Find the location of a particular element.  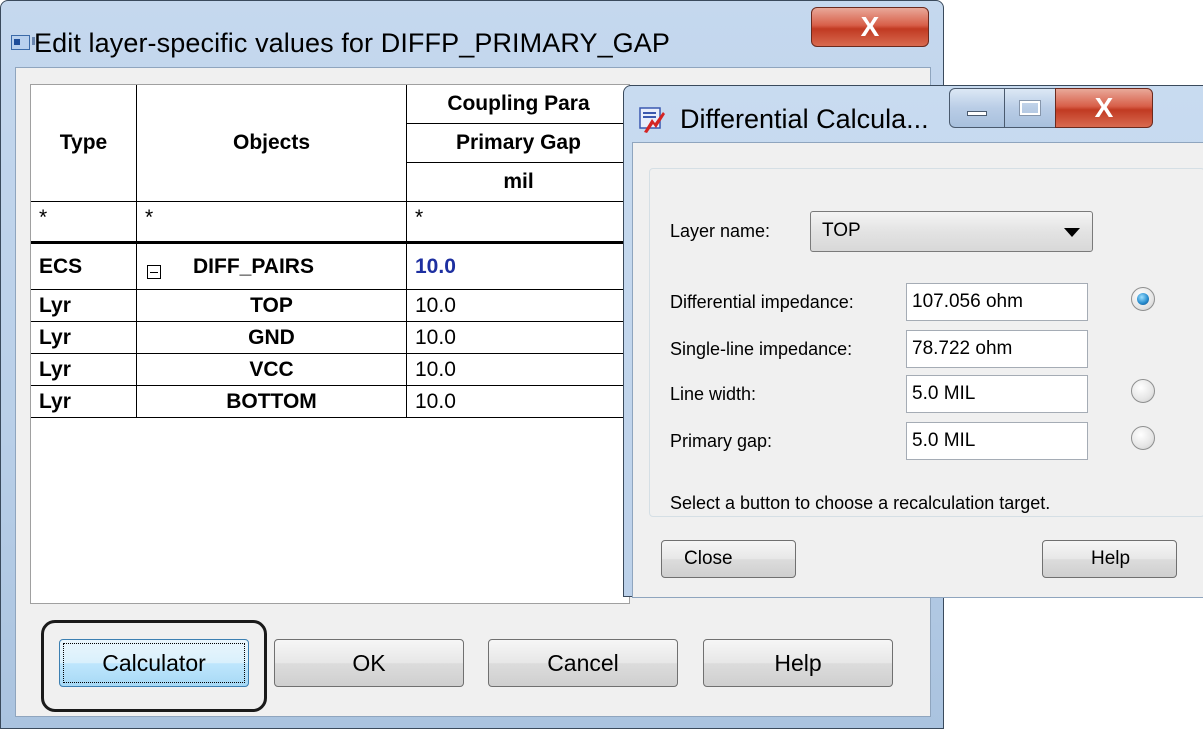

row-object-diff-pairs: DIFF_PAIRS is located at coordinates (272, 266).